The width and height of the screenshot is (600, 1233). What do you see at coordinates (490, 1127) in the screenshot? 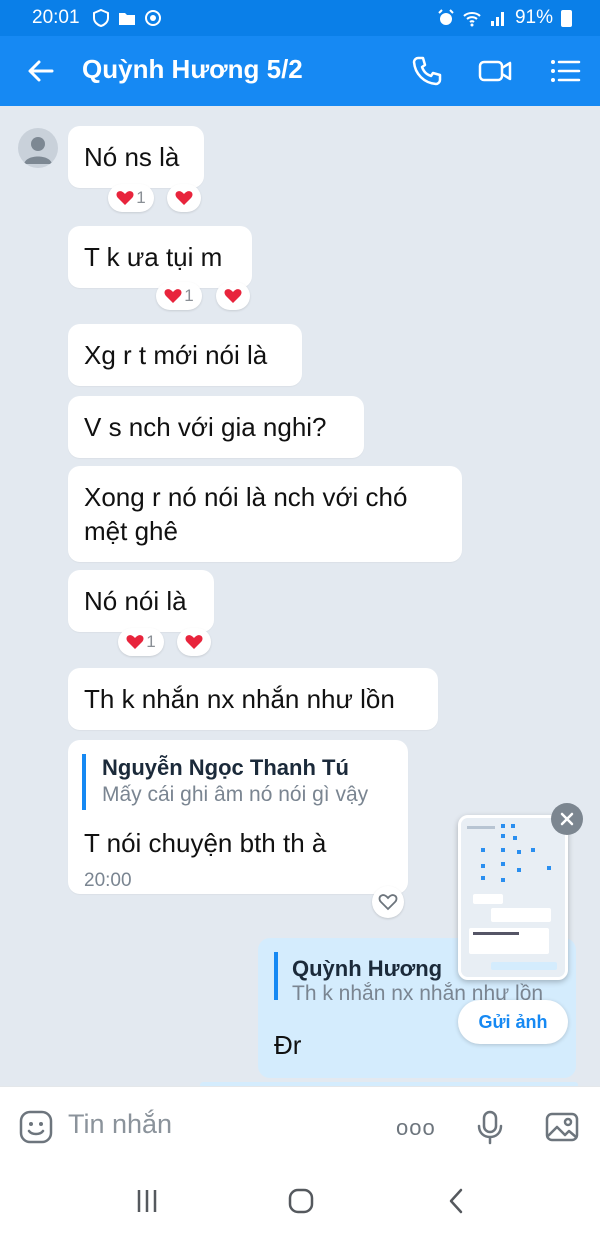
I see `microphone-icon` at bounding box center [490, 1127].